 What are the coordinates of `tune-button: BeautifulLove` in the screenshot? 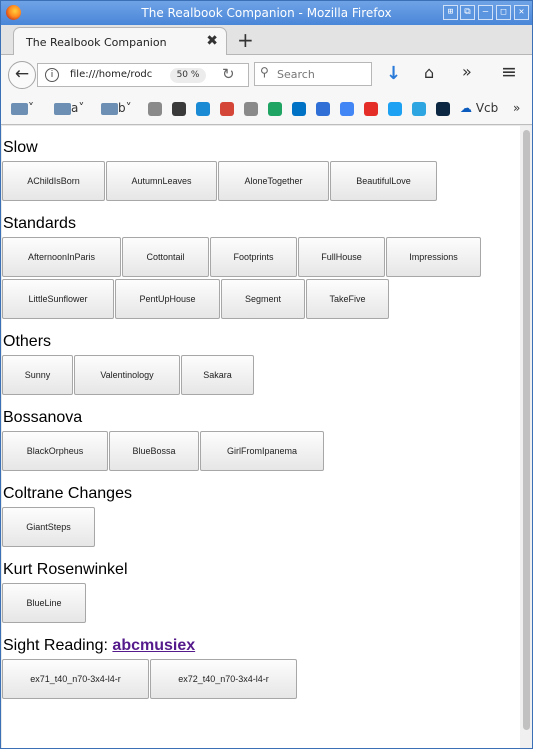 It's located at (383, 181).